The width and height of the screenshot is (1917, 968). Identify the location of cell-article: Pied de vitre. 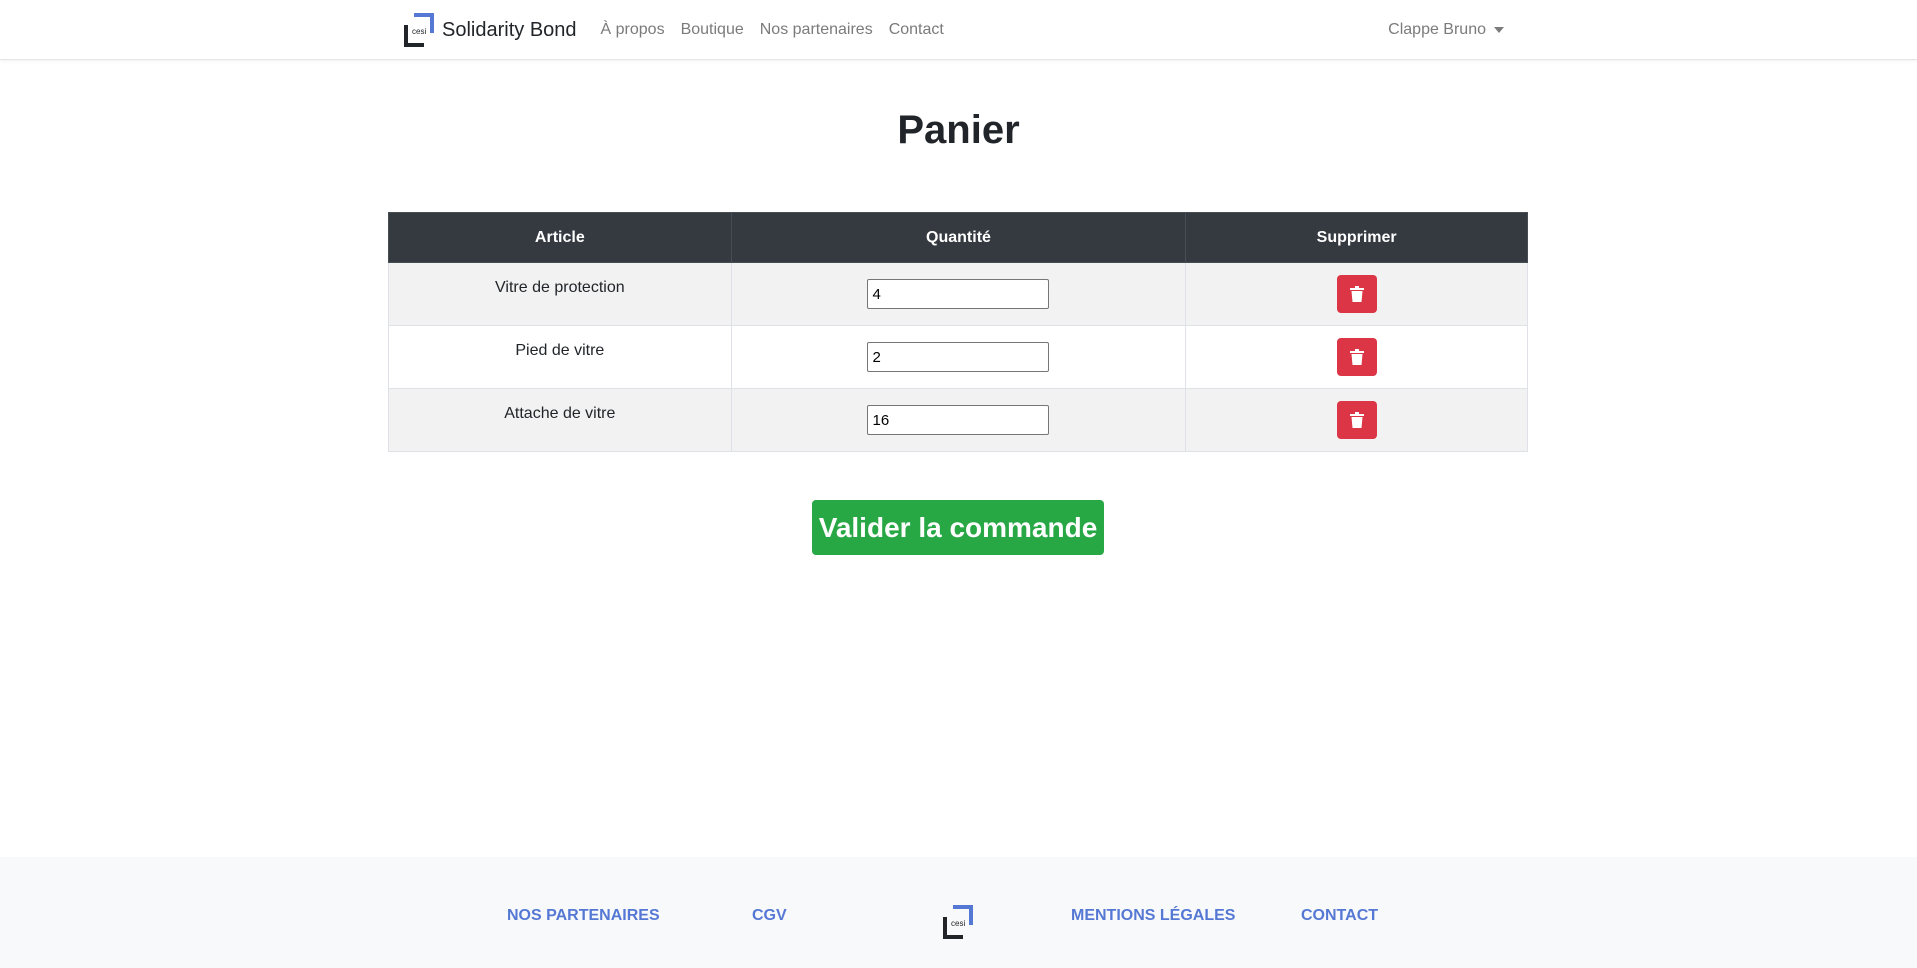
(560, 357).